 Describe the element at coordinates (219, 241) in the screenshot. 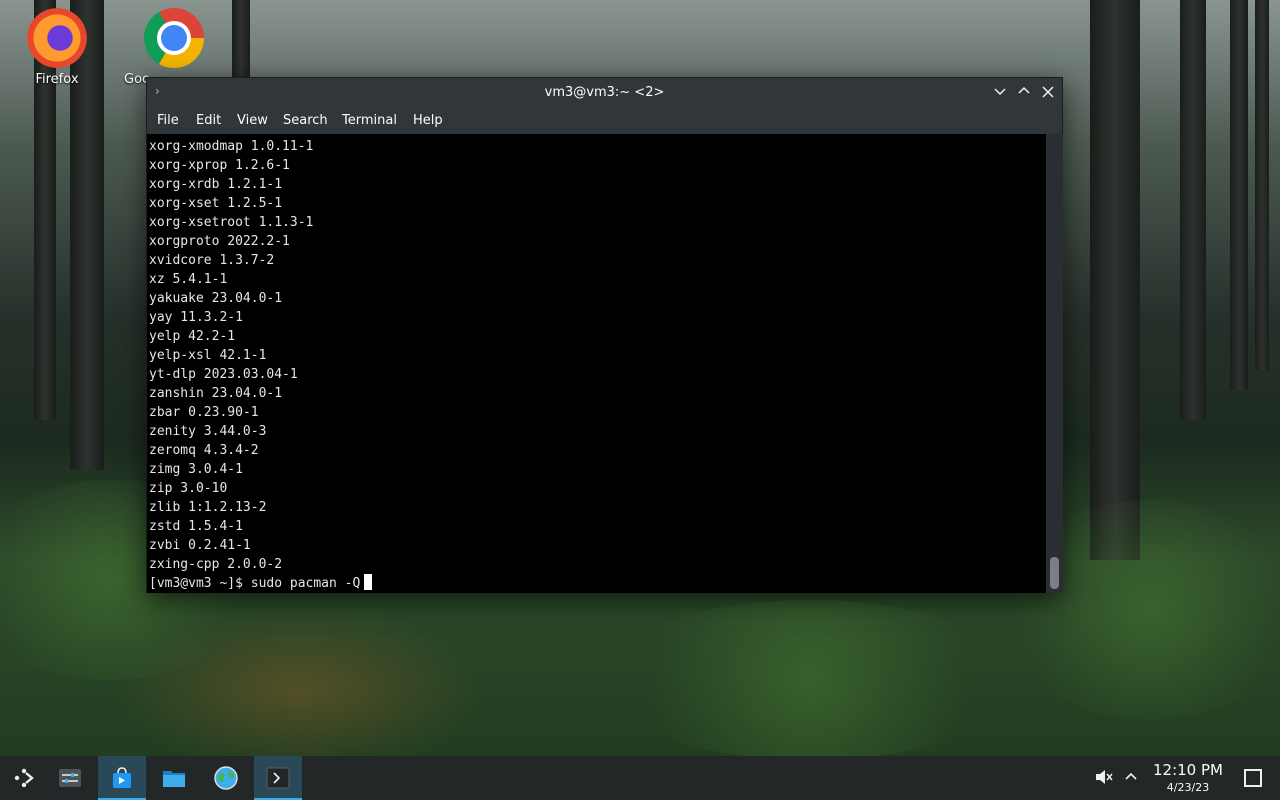

I see `terminal-line: xorgproto 2022.2-1` at that location.